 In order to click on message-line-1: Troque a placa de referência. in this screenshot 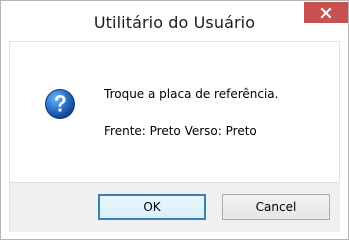, I will do `click(191, 94)`.